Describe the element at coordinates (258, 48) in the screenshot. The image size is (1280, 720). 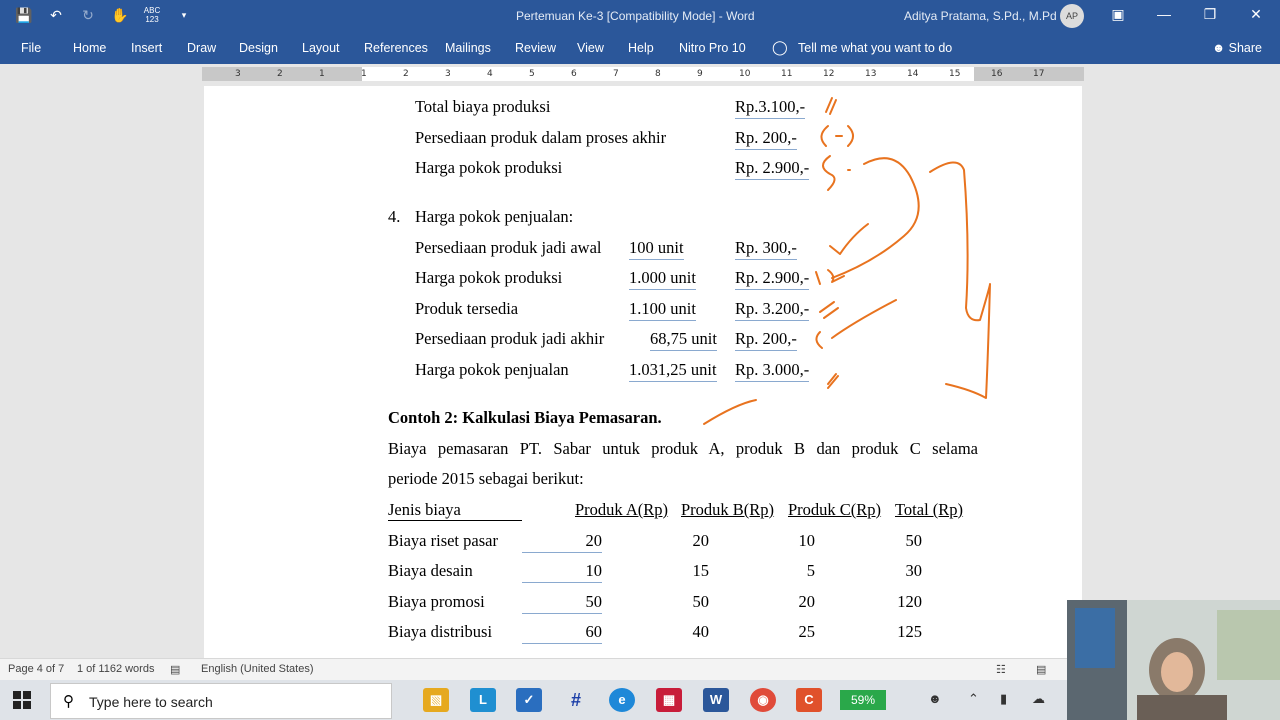
I see `tab-design: Design` at that location.